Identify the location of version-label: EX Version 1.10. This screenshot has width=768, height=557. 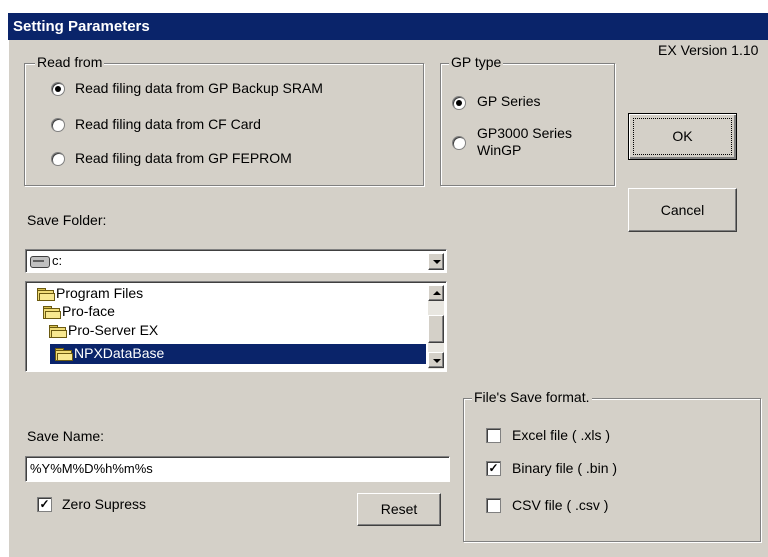
(708, 50).